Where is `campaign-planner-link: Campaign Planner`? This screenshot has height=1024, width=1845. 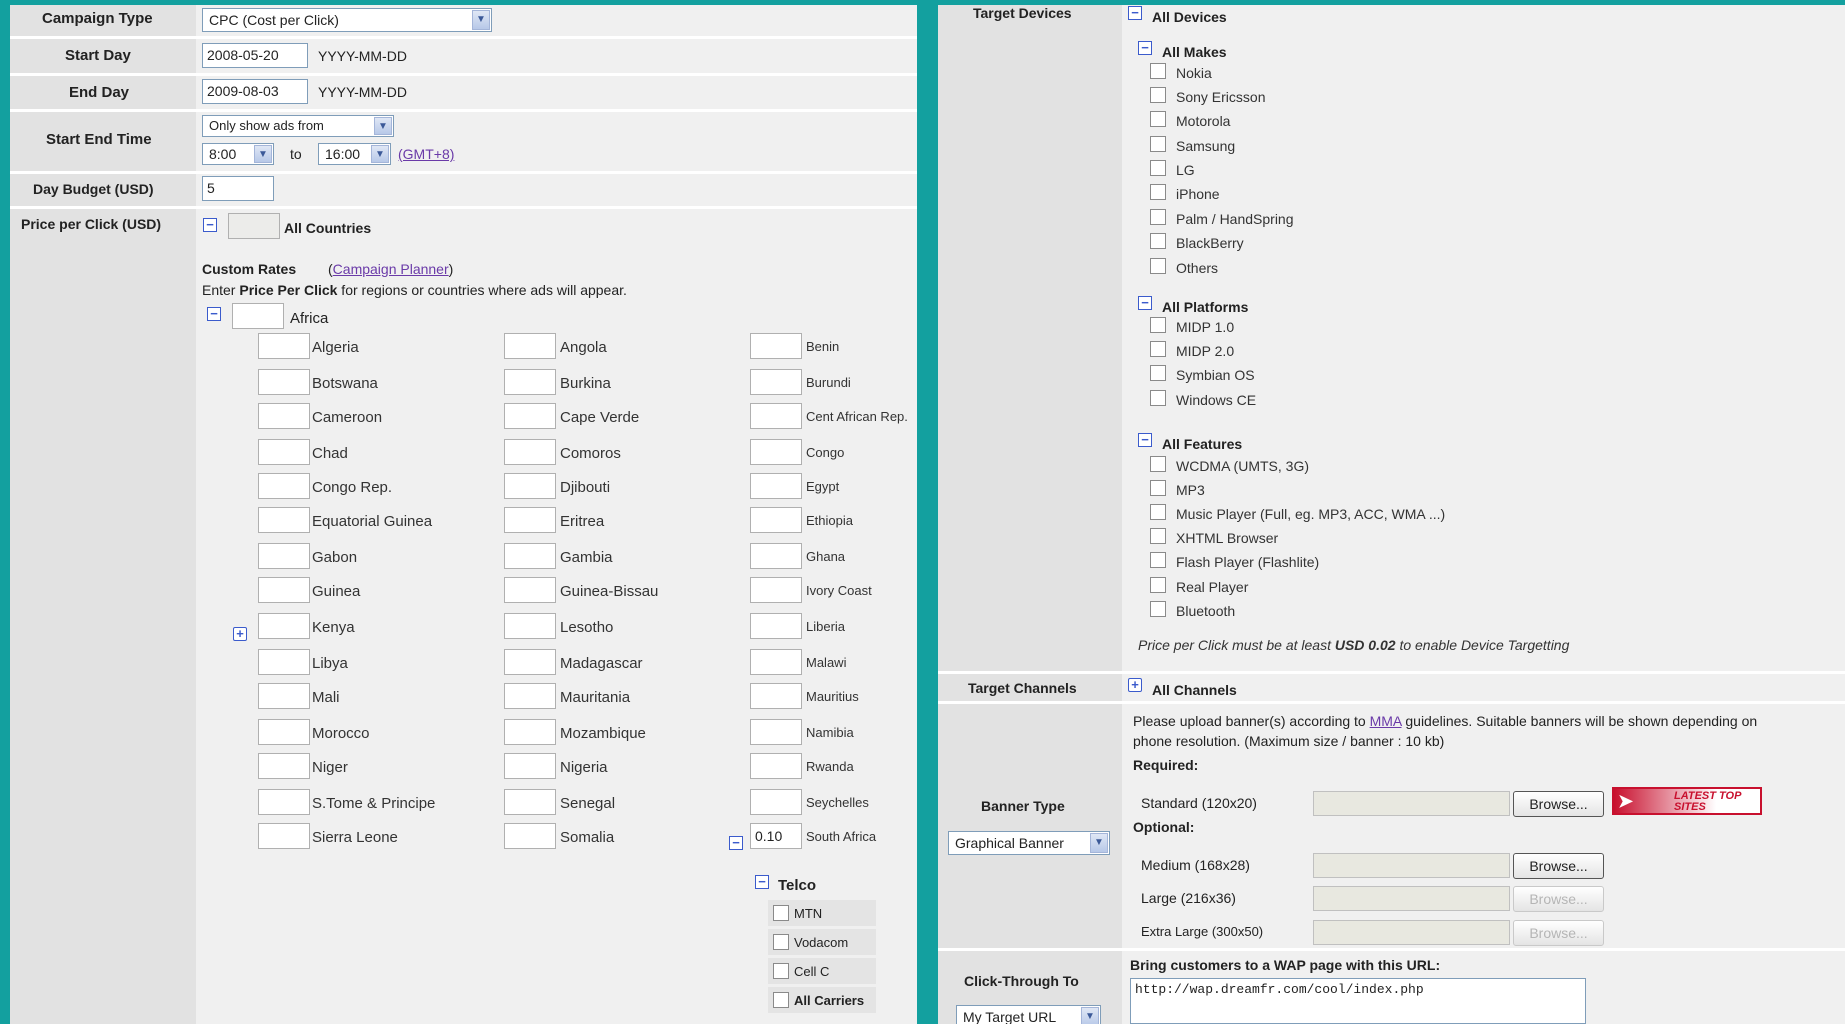 campaign-planner-link: Campaign Planner is located at coordinates (391, 269).